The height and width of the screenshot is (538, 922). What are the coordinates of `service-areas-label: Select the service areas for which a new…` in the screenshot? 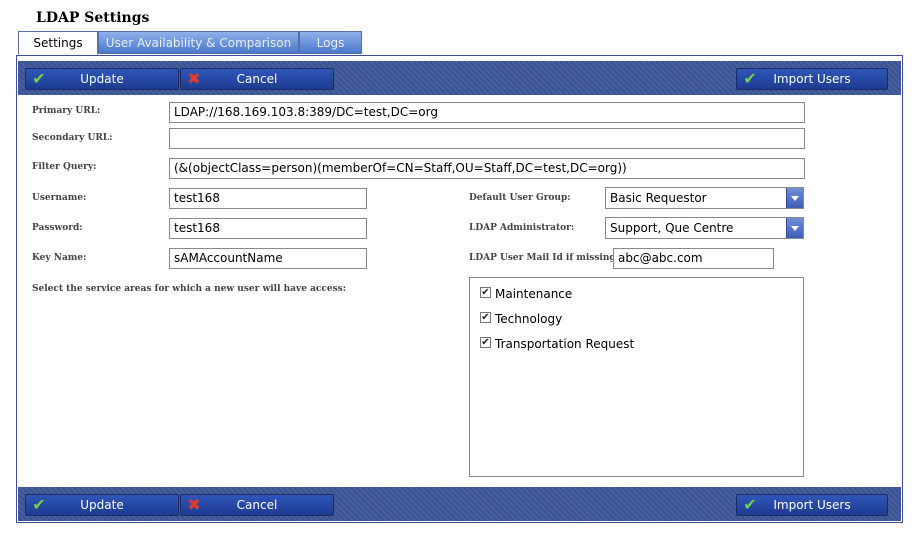 It's located at (189, 289).